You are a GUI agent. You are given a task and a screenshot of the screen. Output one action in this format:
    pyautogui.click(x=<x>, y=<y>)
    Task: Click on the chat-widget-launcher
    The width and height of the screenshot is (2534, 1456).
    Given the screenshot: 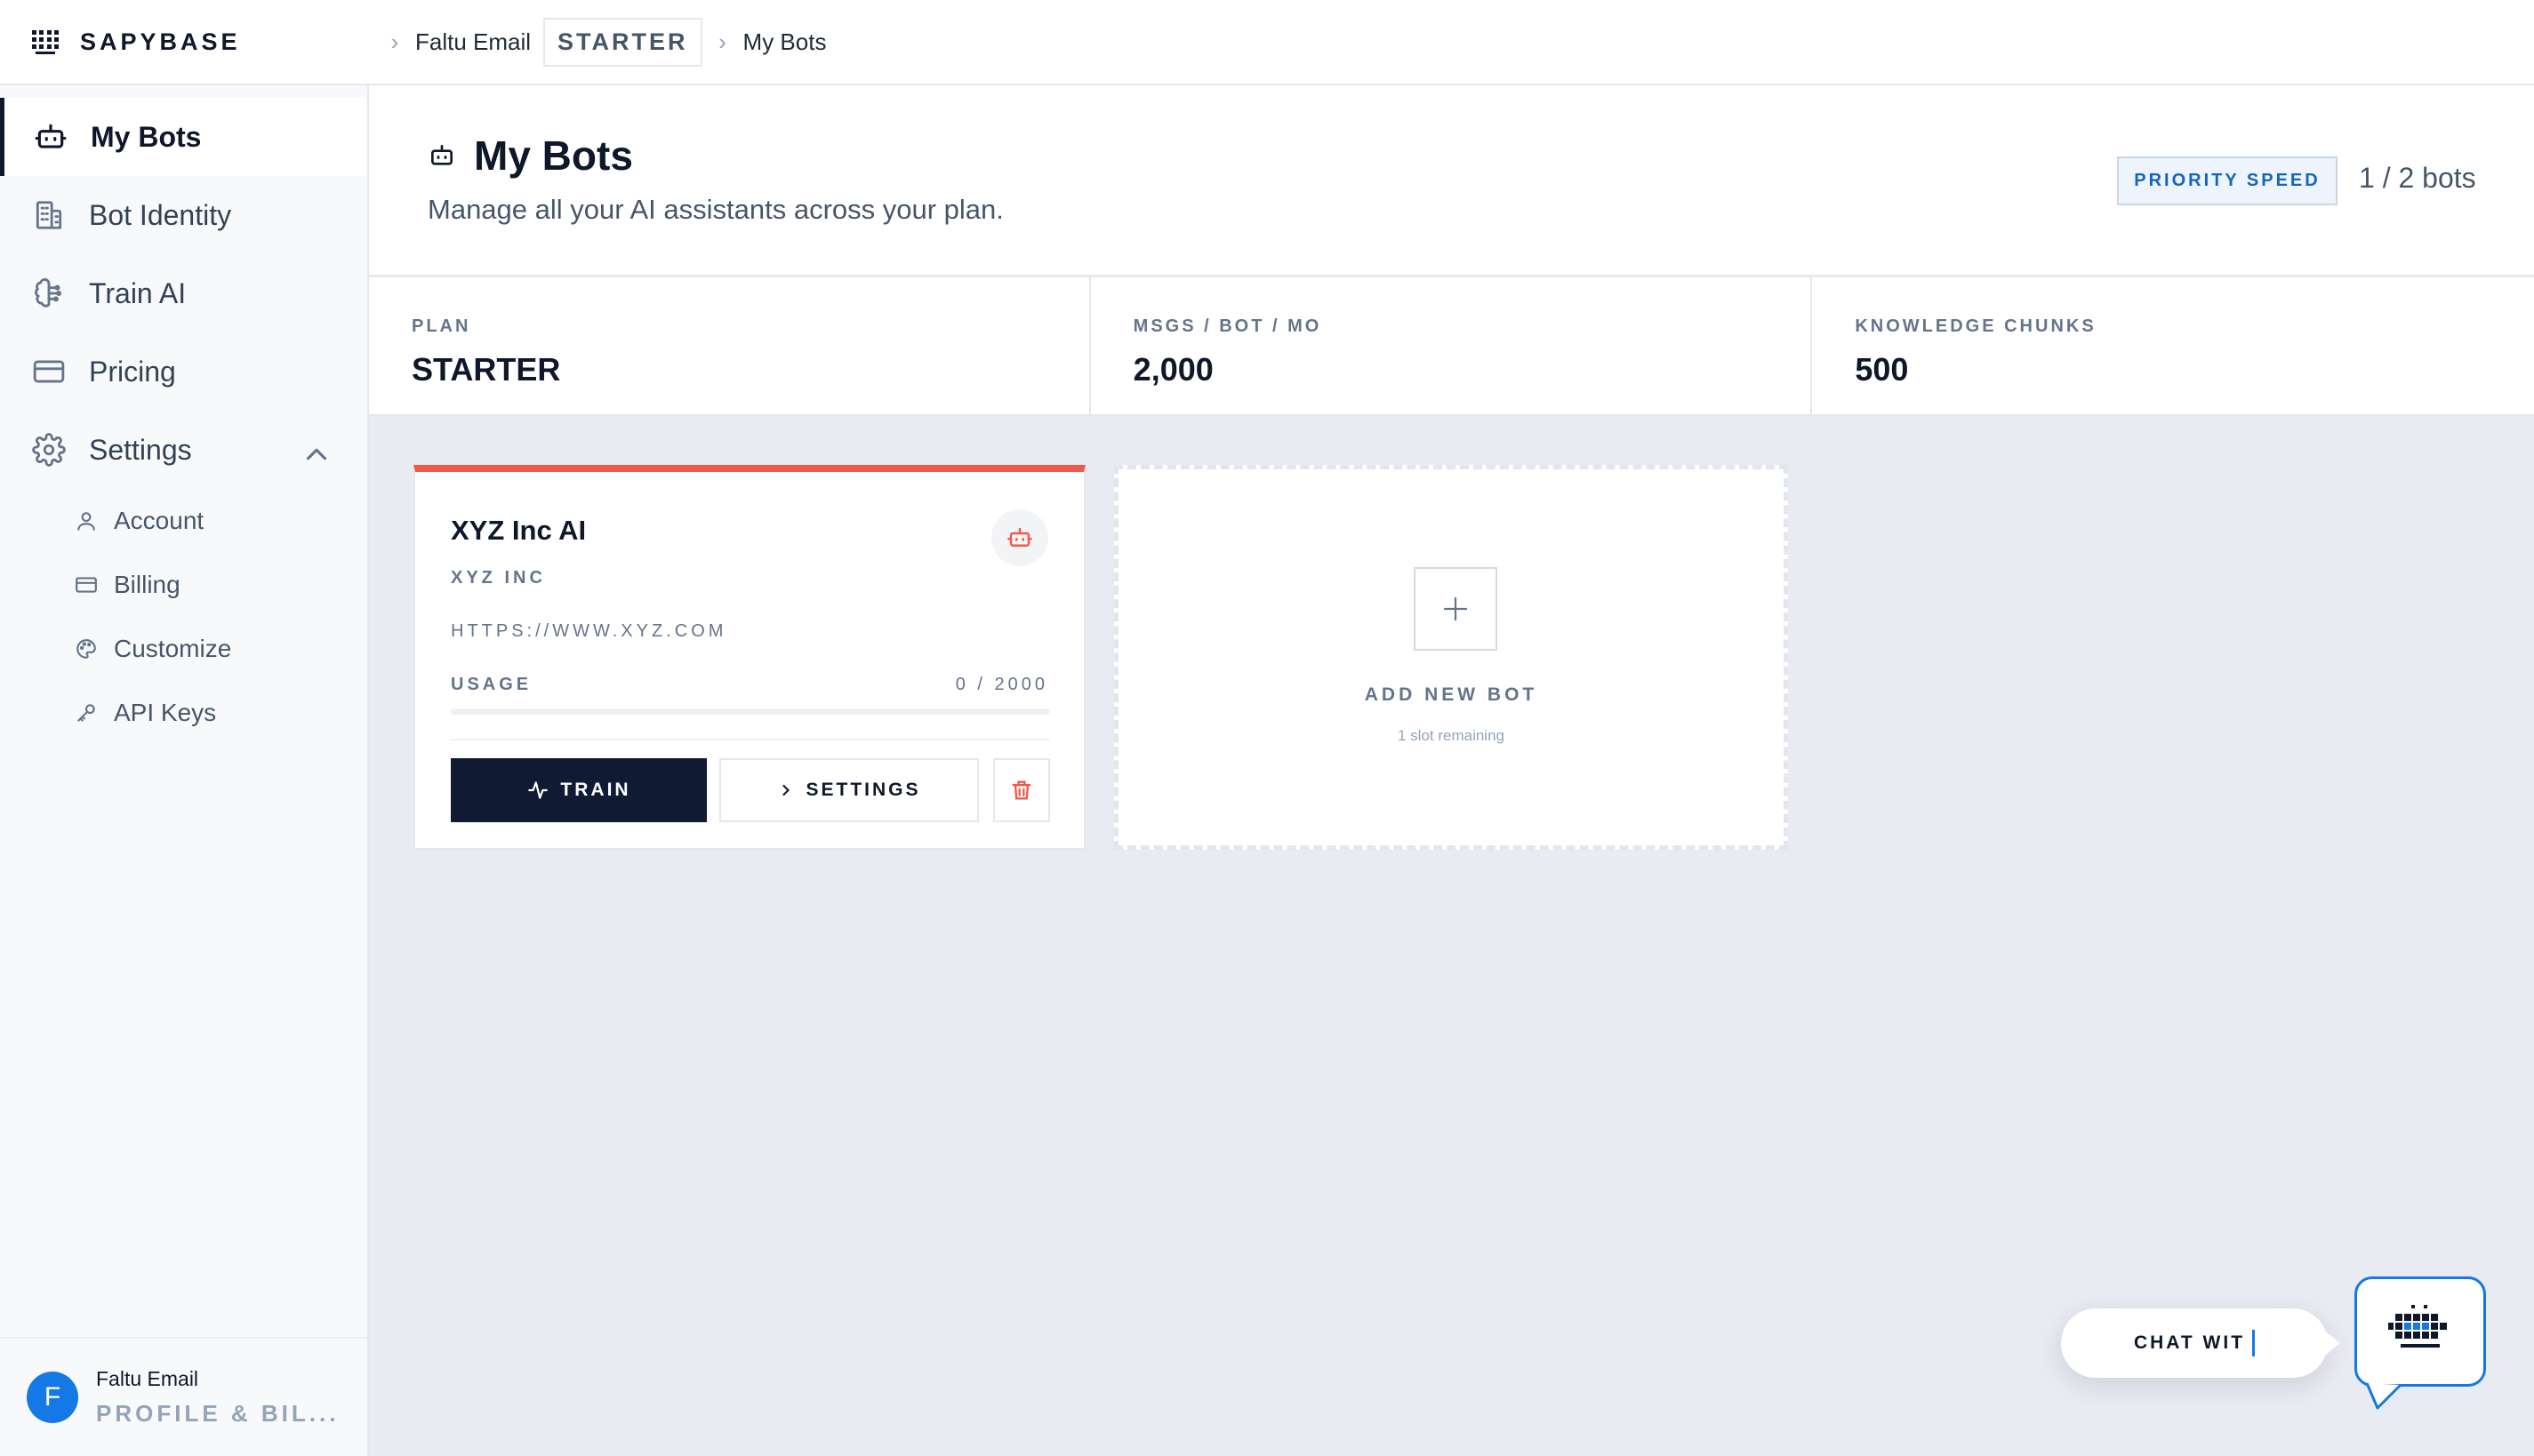 What is the action you would take?
    pyautogui.click(x=2420, y=1331)
    